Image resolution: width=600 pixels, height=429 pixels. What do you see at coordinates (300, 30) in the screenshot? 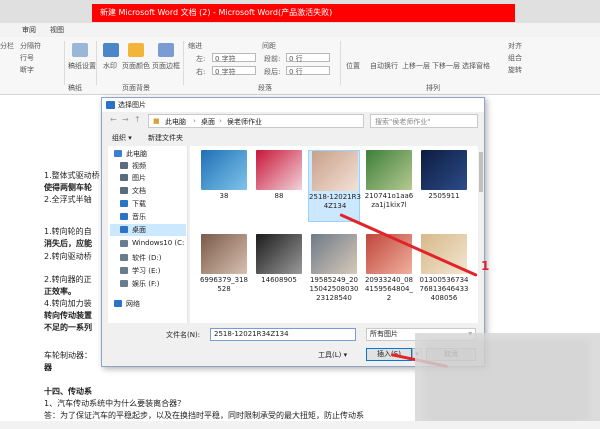
I see `ribbon-tabs: 审阅 视图` at bounding box center [300, 30].